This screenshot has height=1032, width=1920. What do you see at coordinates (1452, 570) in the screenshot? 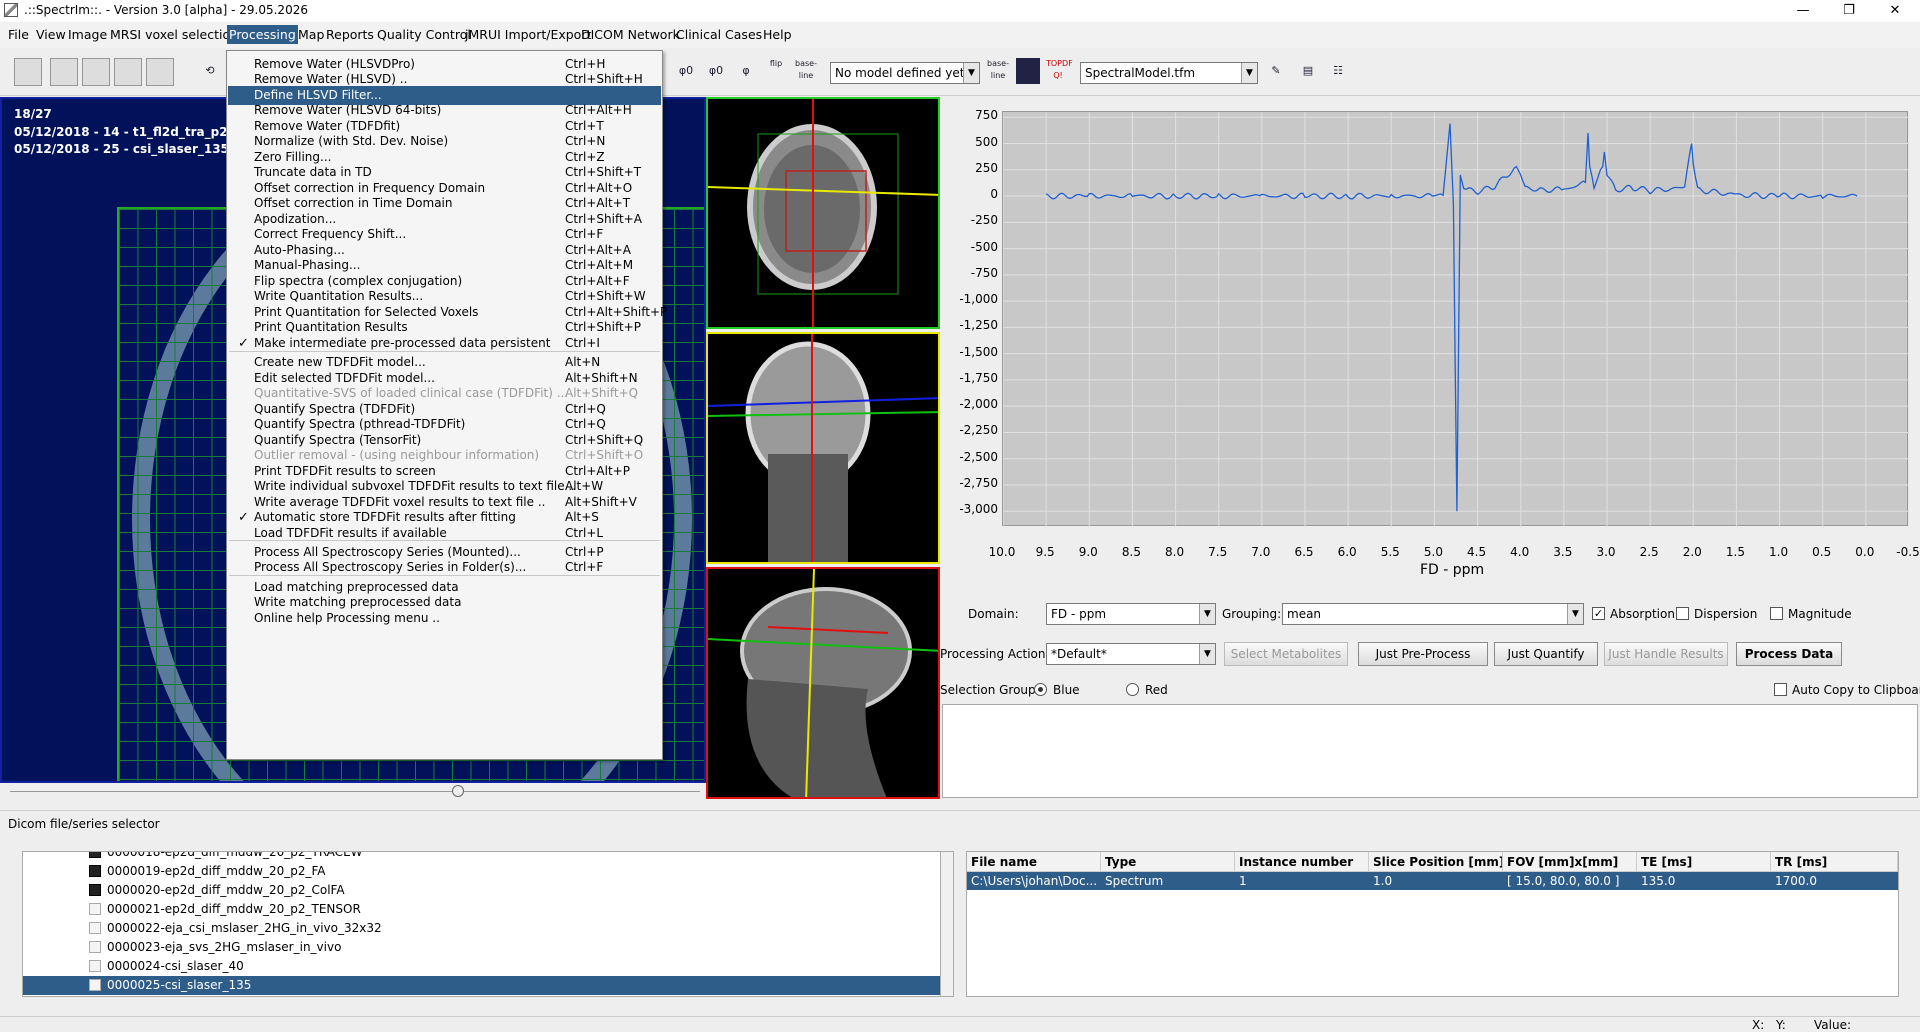
I see `x-axis-label: FD - ppm` at bounding box center [1452, 570].